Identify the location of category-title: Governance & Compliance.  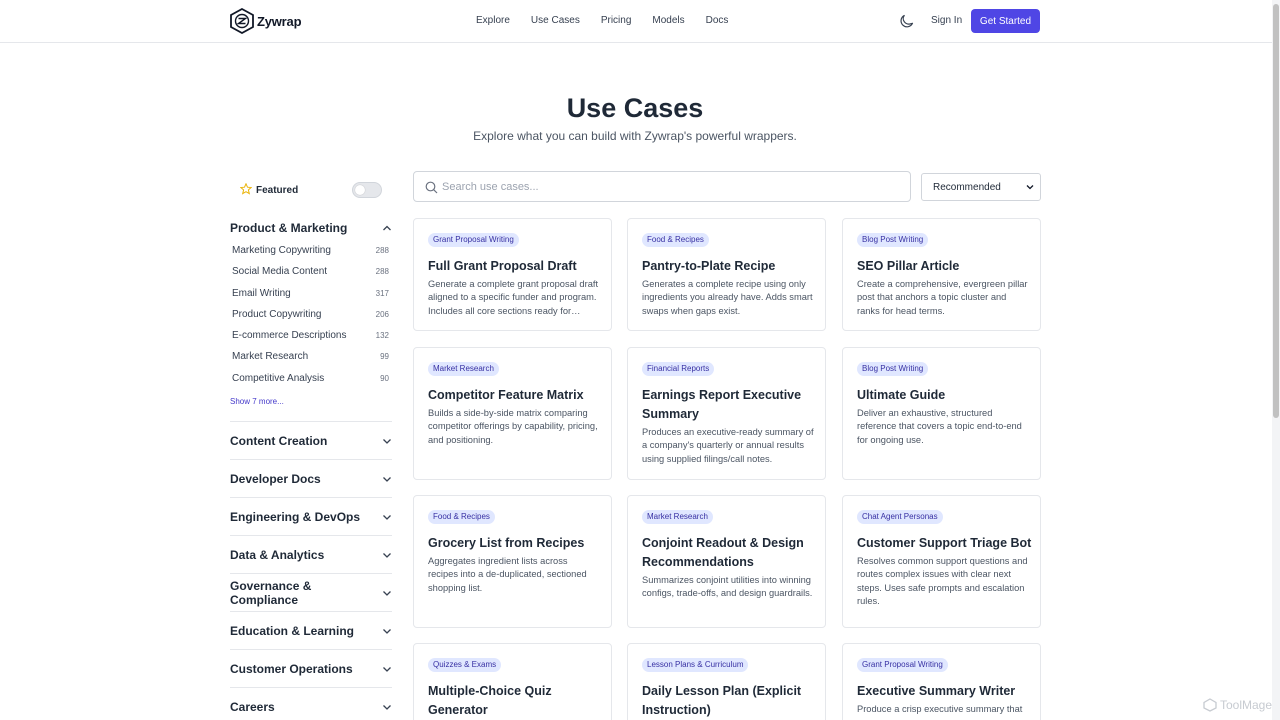
(271, 592).